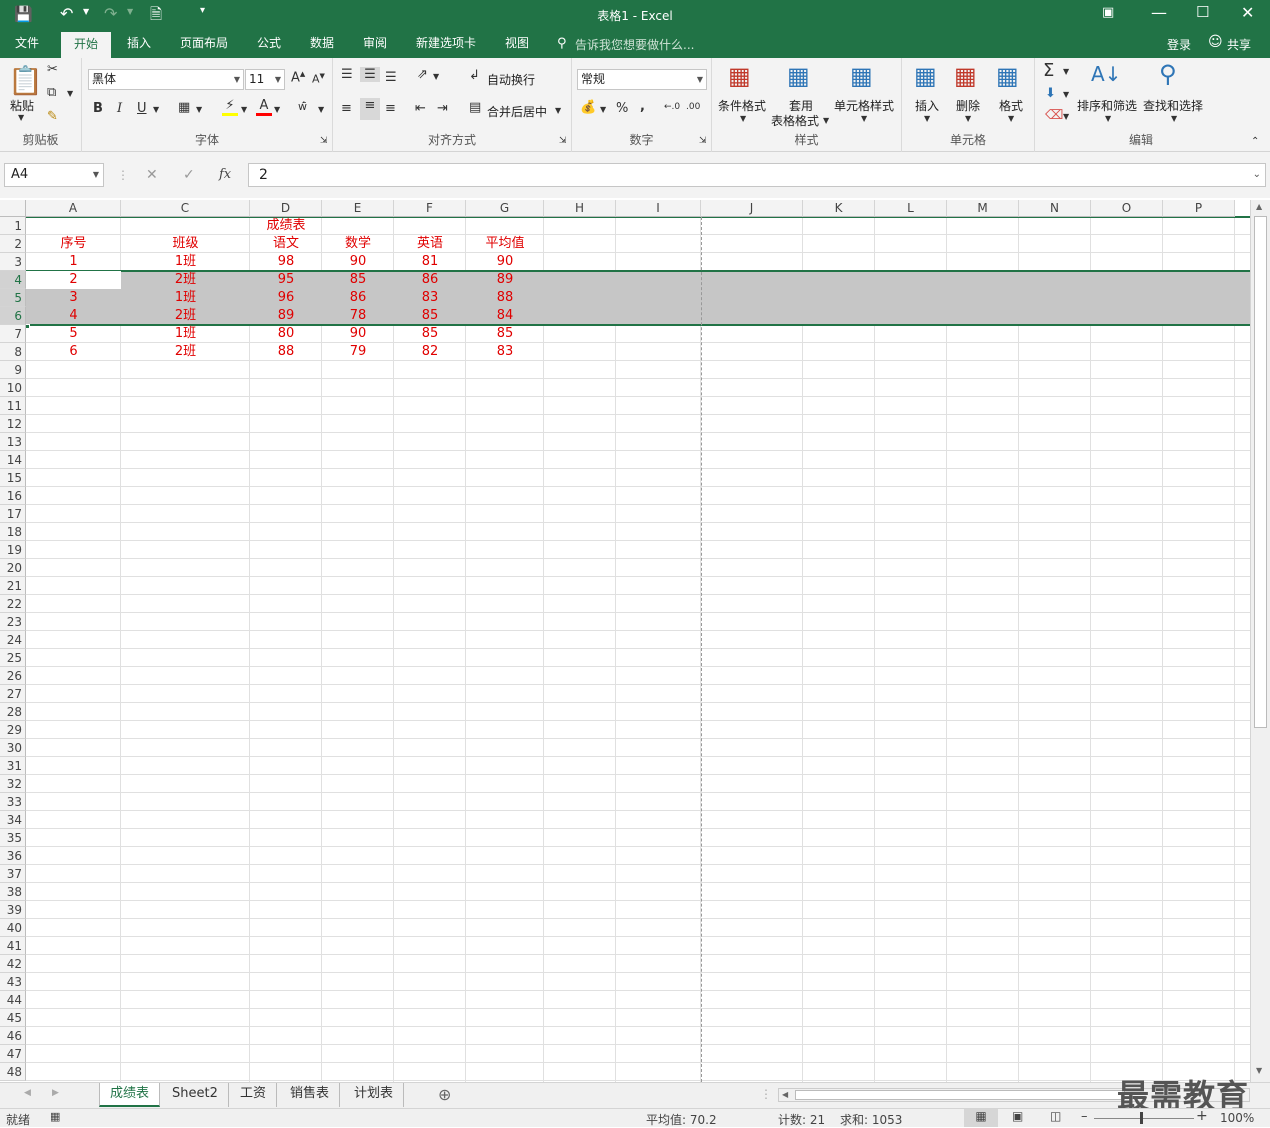 This screenshot has width=1270, height=1128. What do you see at coordinates (517, 44) in the screenshot?
I see `tab-view: 视图` at bounding box center [517, 44].